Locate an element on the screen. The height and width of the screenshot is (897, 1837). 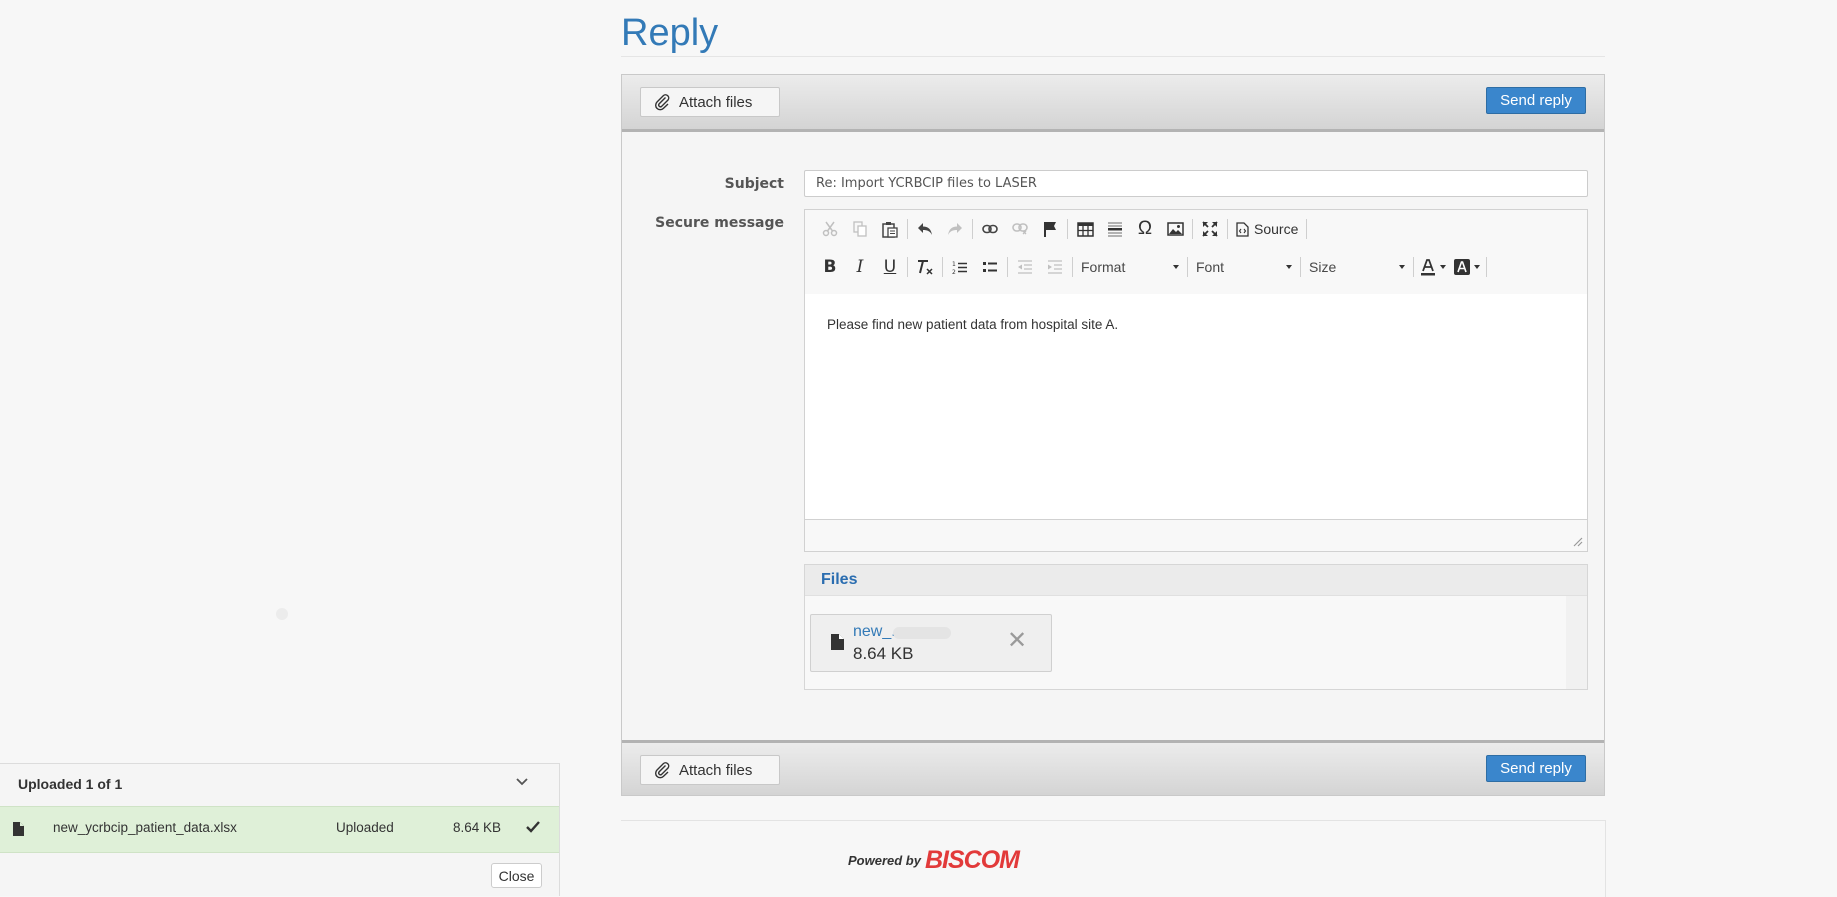
text-color-button is located at coordinates (1433, 267).